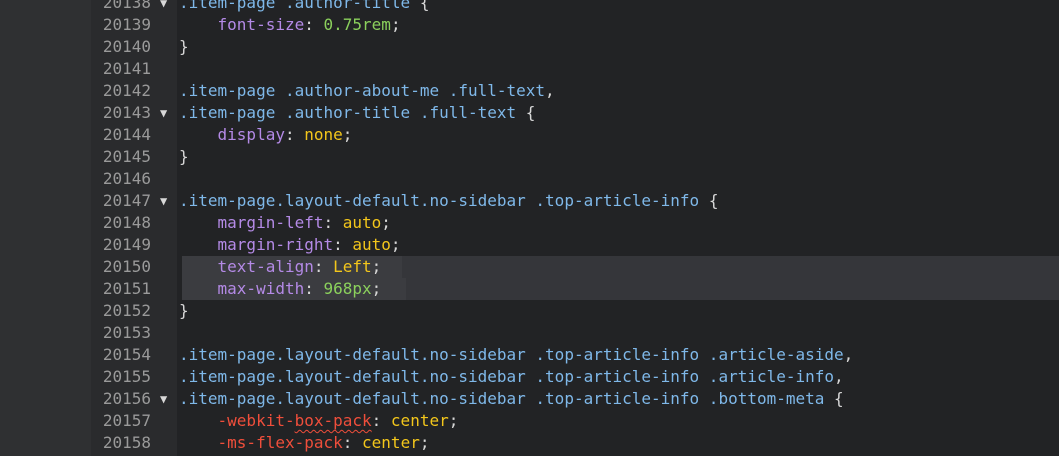  I want to click on line-number: 20145, so click(126, 156).